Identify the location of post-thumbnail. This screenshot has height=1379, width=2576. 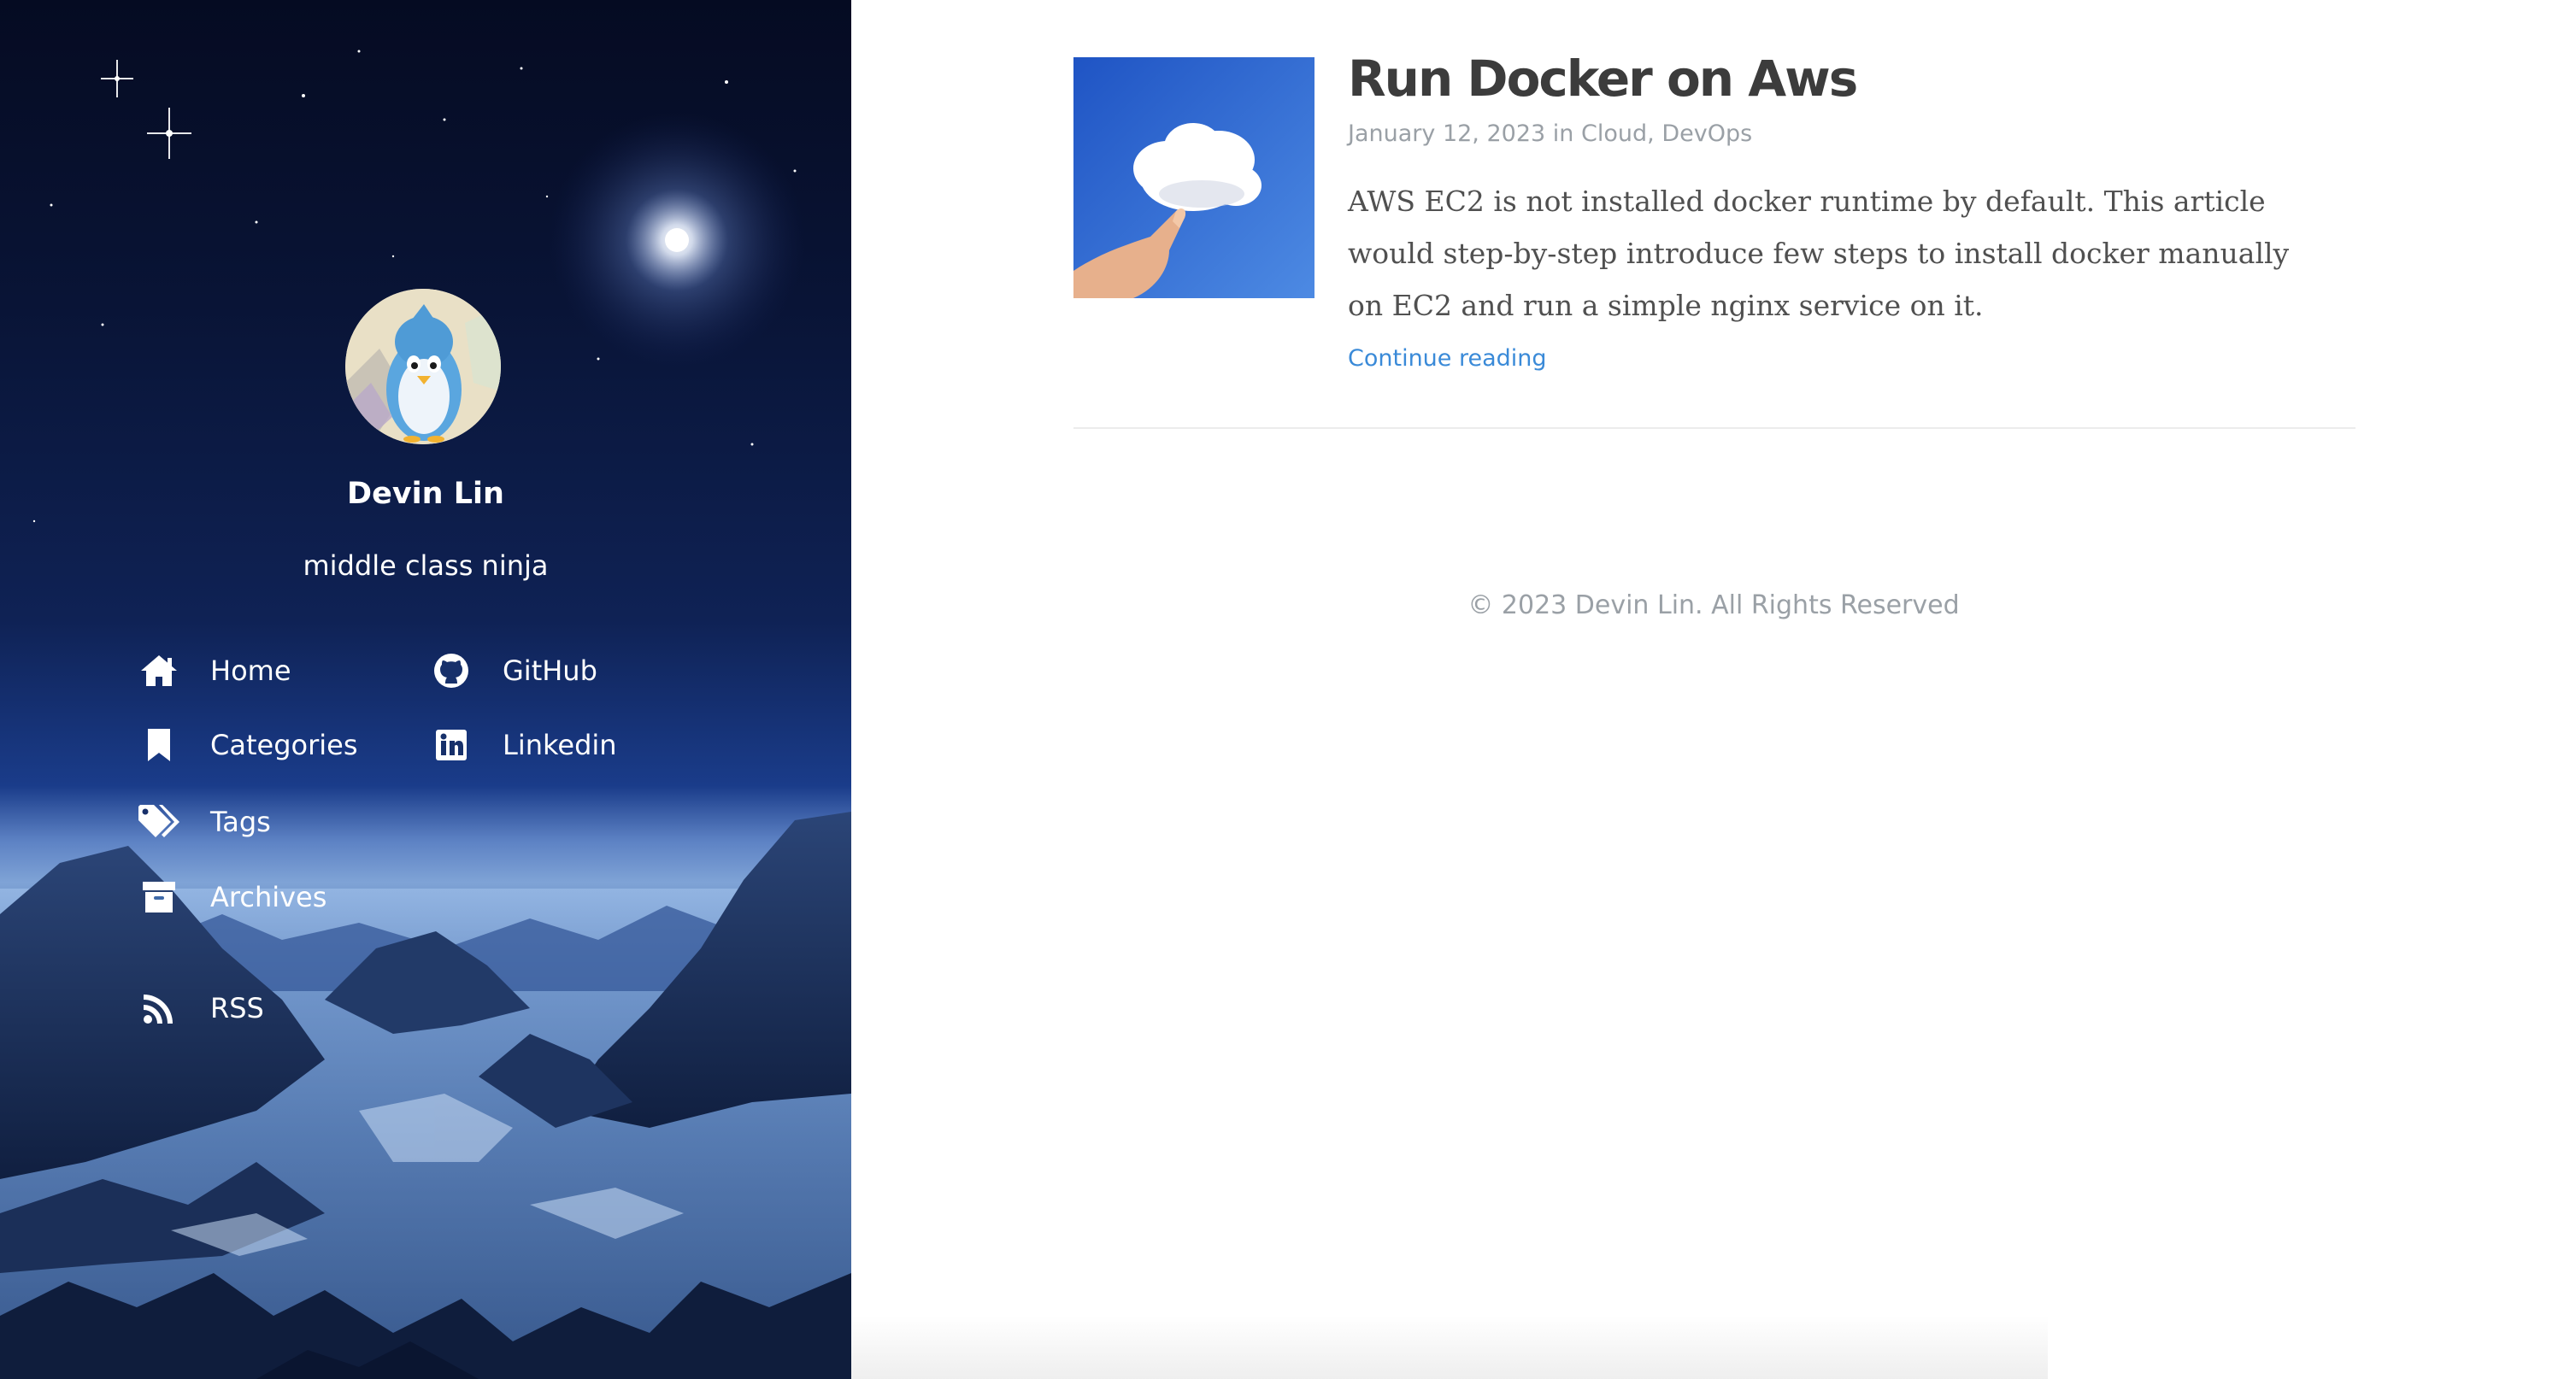
(1193, 177).